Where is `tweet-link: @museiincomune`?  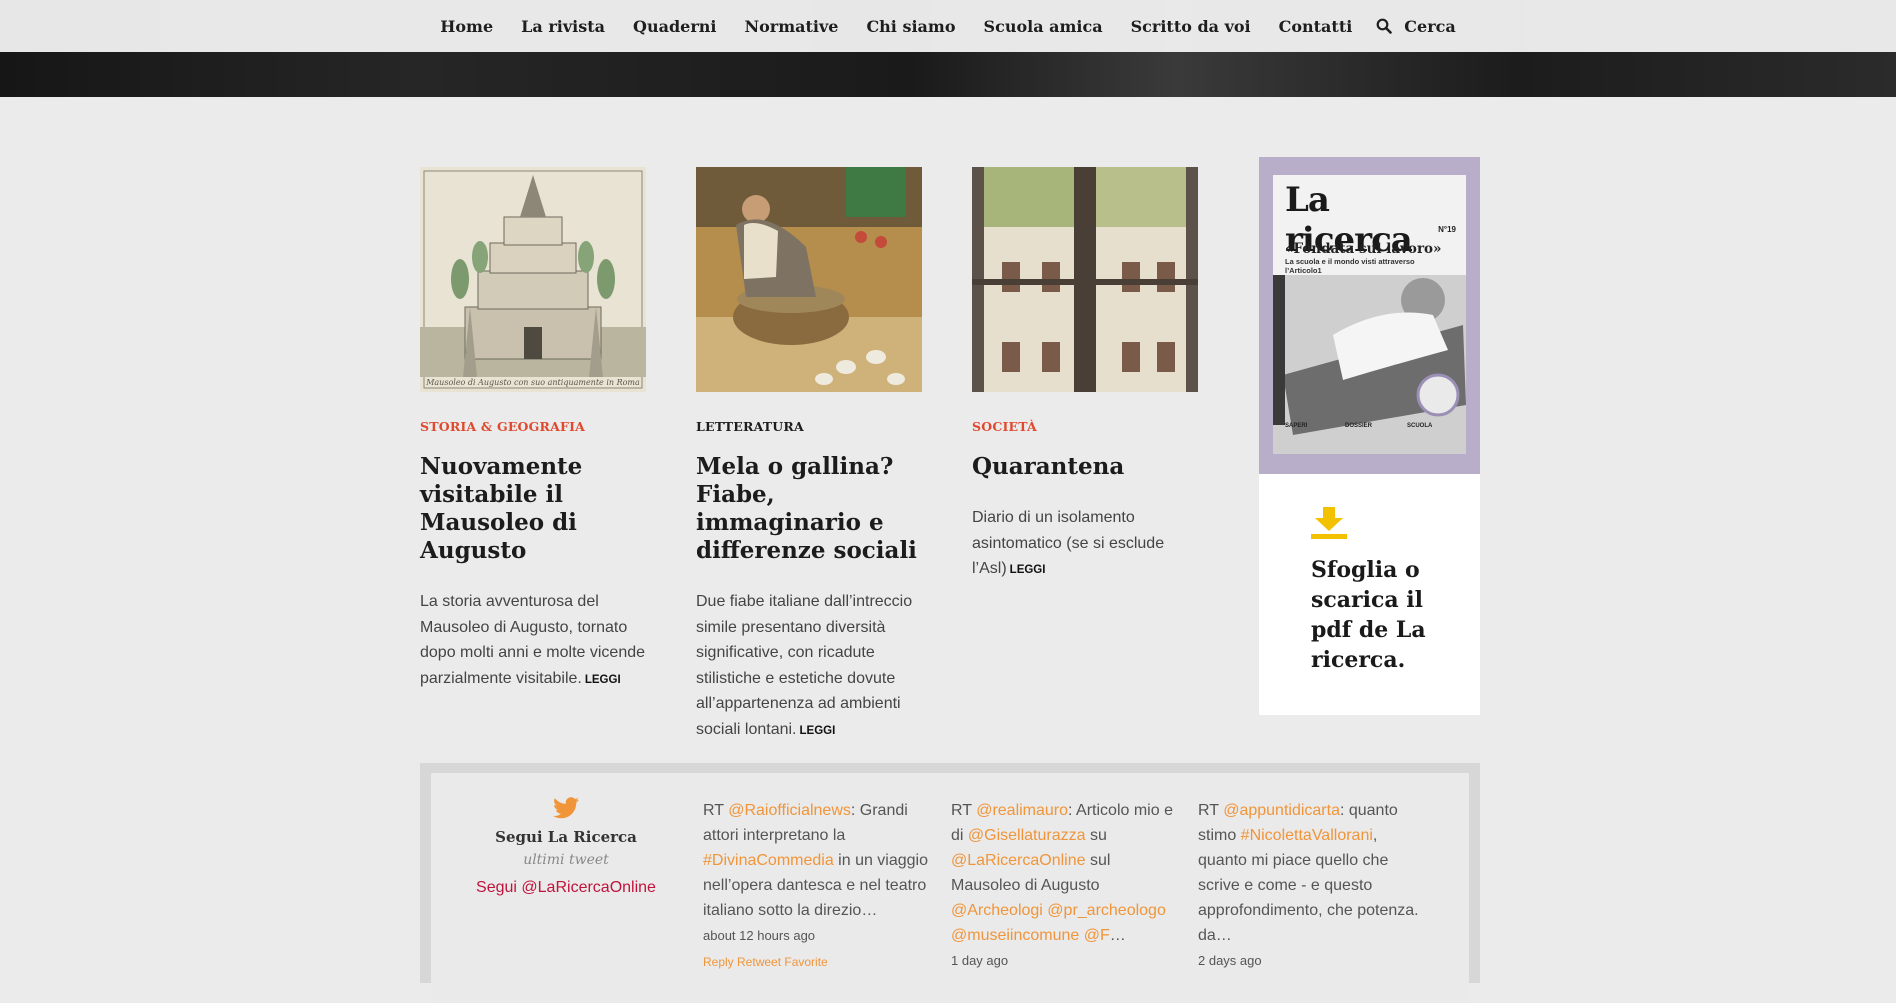 tweet-link: @museiincomune is located at coordinates (1015, 935).